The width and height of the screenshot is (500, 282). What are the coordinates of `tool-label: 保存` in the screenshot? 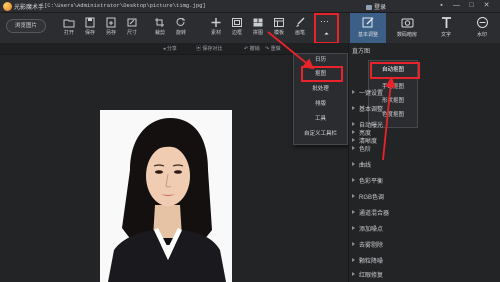 It's located at (89, 33).